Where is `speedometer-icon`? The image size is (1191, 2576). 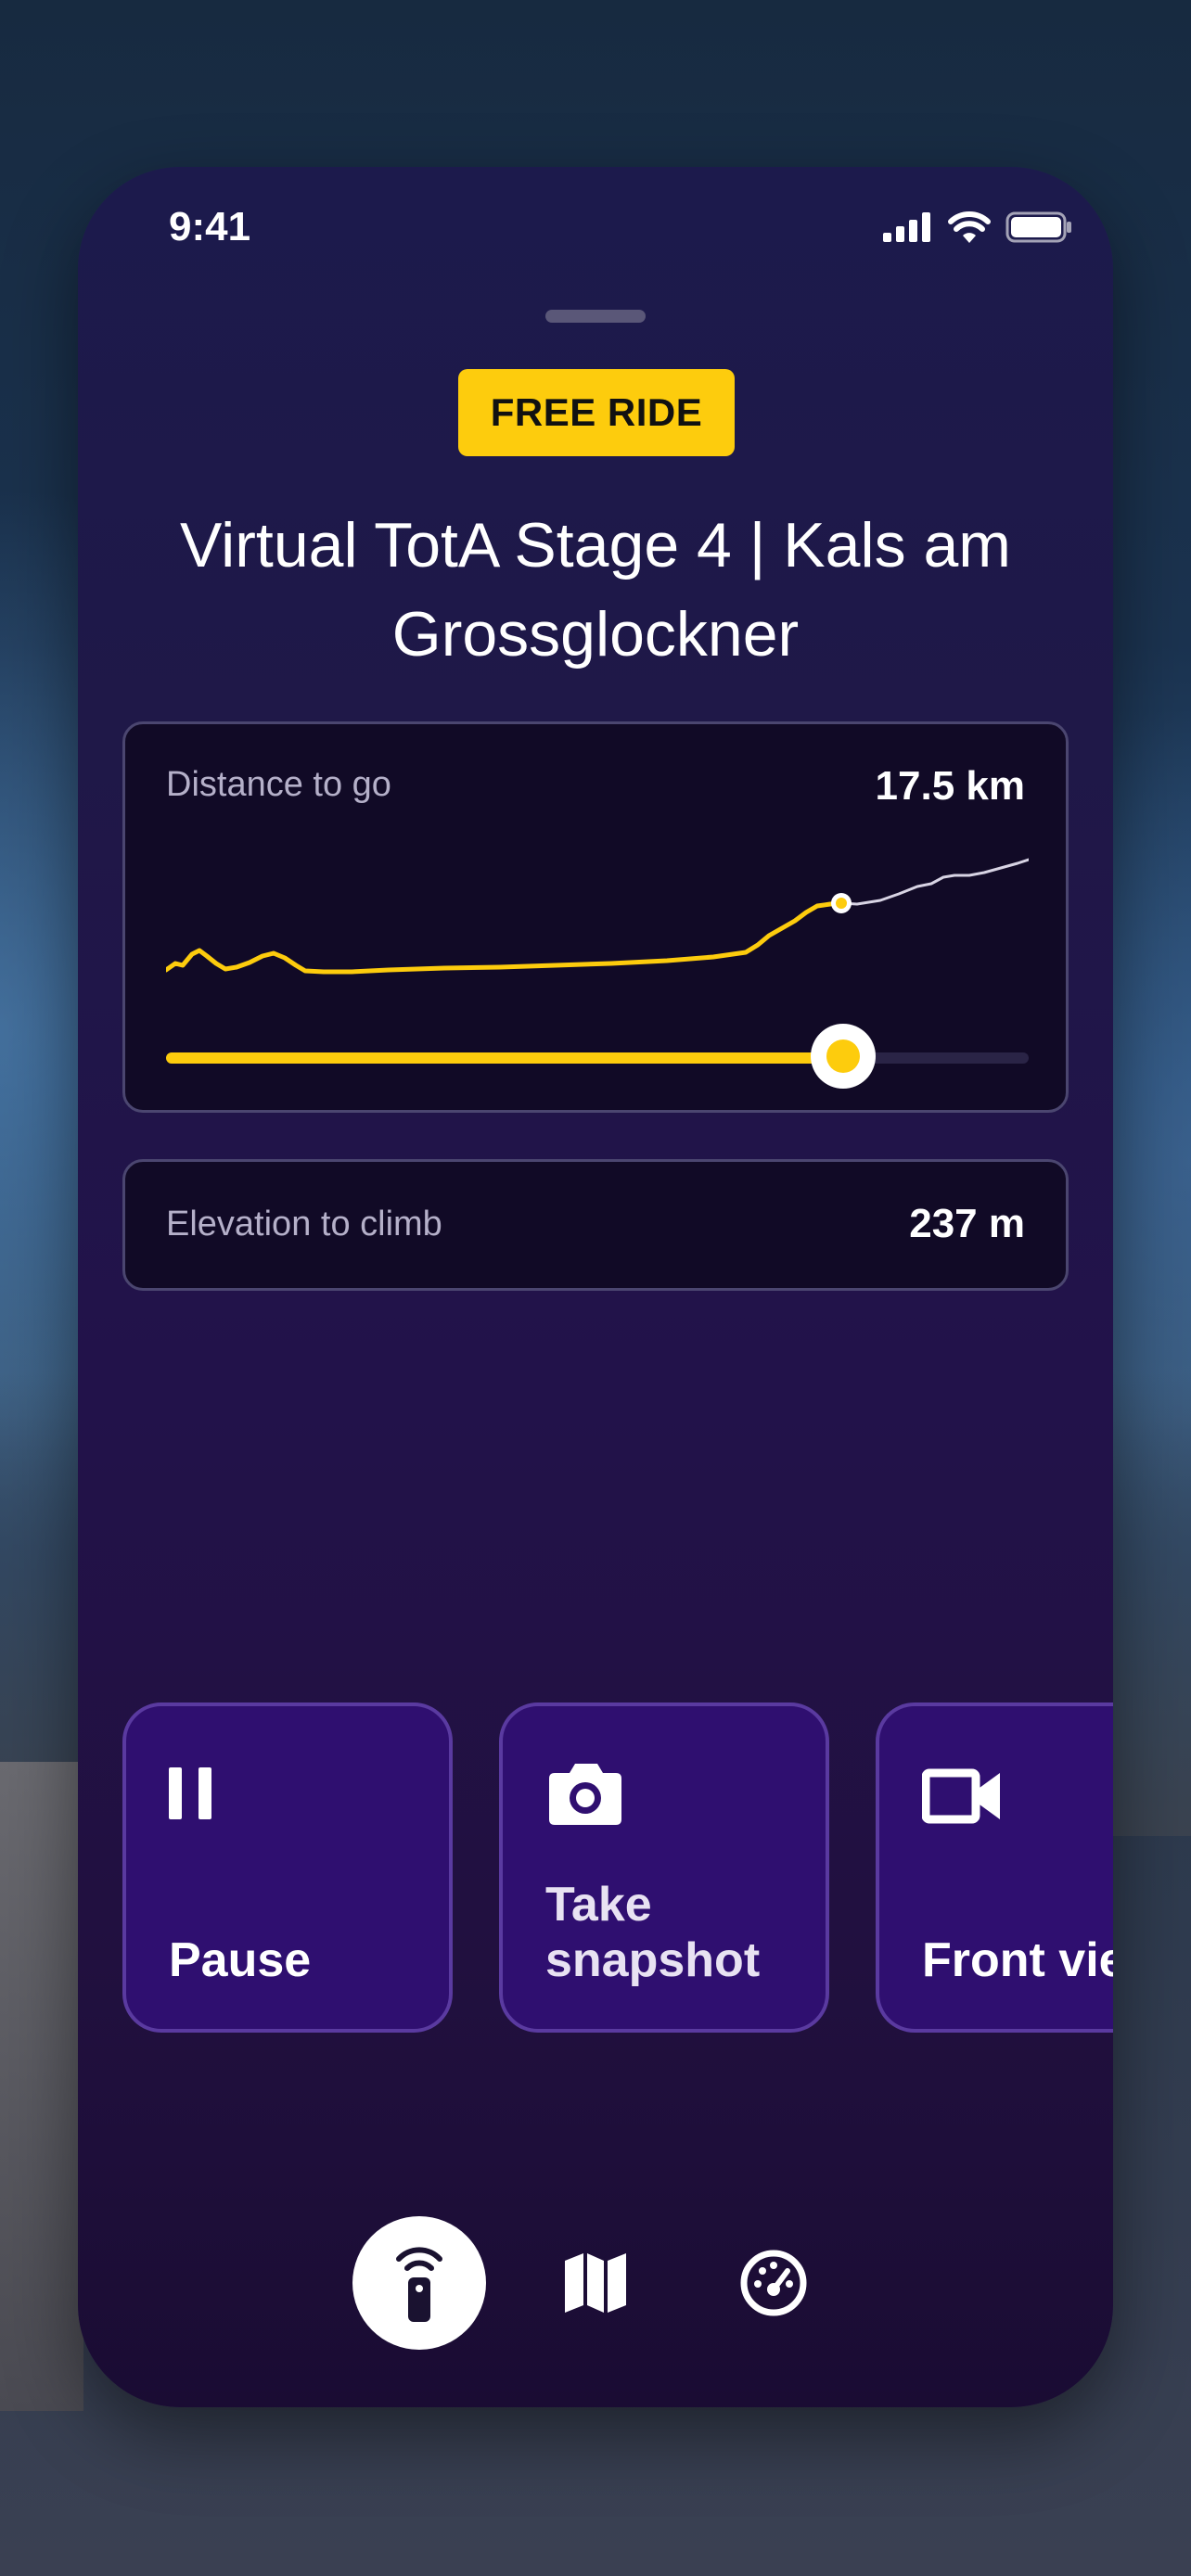
speedometer-icon is located at coordinates (773, 2283).